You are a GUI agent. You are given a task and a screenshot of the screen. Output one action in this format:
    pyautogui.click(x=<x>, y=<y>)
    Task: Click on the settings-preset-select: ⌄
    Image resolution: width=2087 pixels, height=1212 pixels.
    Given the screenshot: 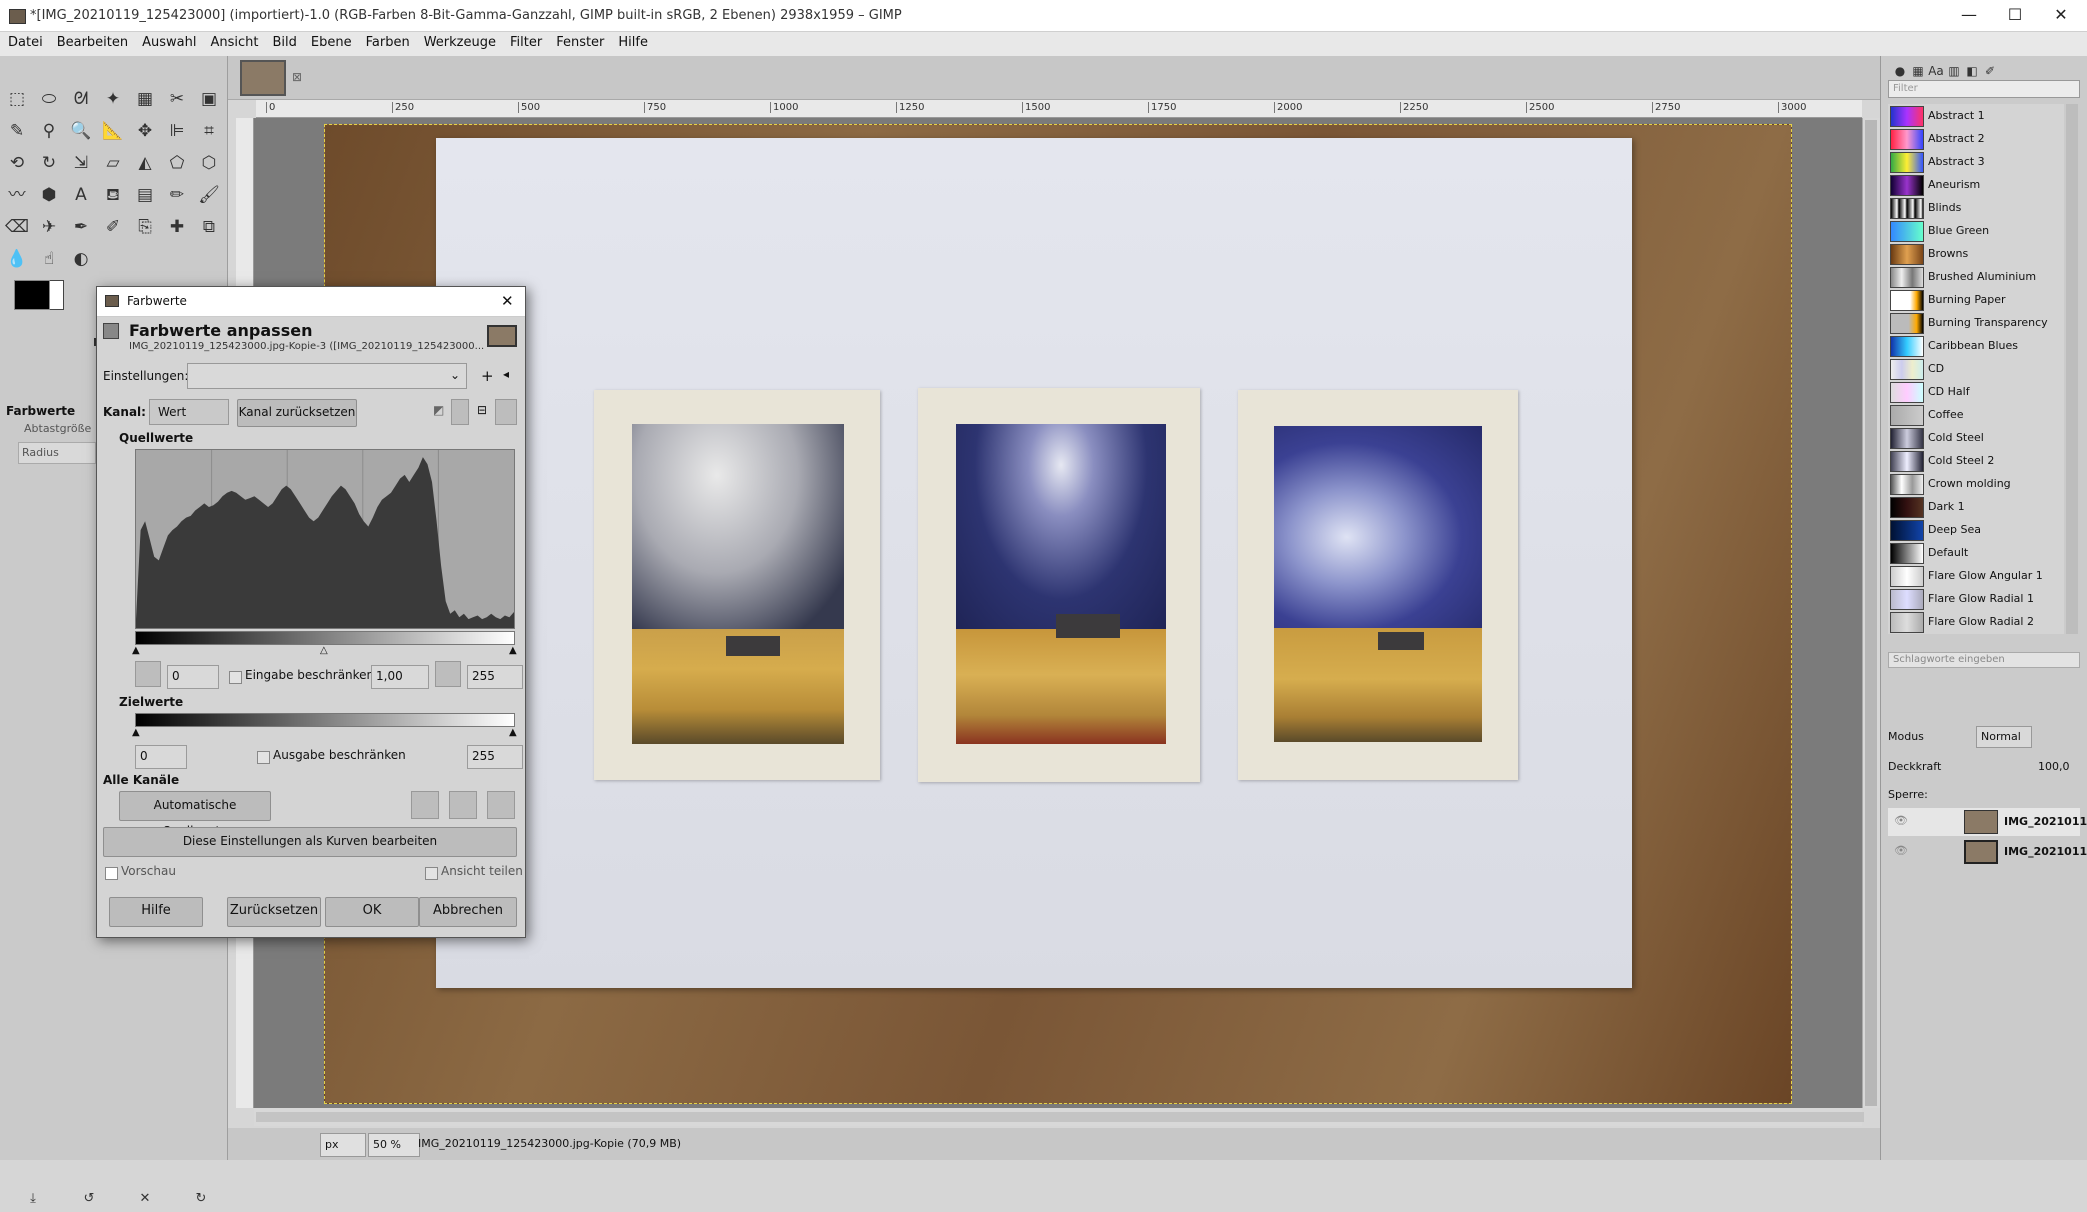 What is the action you would take?
    pyautogui.click(x=327, y=376)
    